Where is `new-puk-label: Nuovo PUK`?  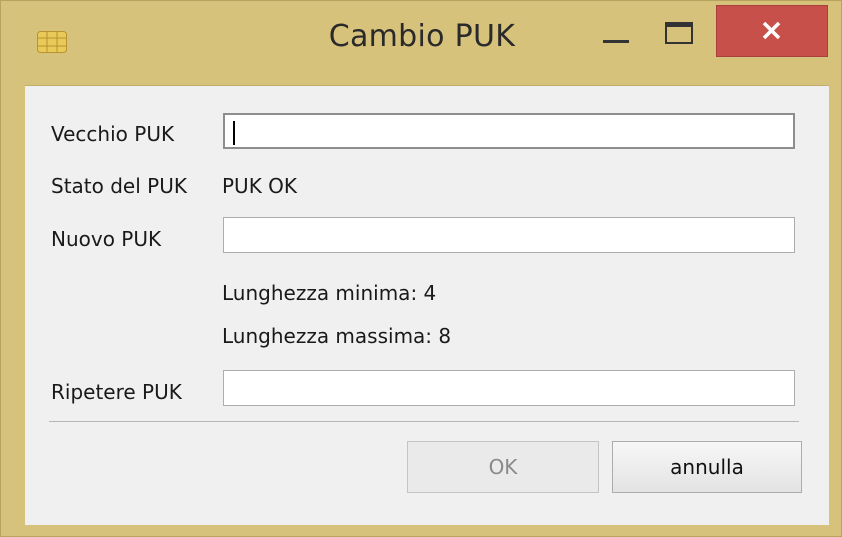 new-puk-label: Nuovo PUK is located at coordinates (106, 239).